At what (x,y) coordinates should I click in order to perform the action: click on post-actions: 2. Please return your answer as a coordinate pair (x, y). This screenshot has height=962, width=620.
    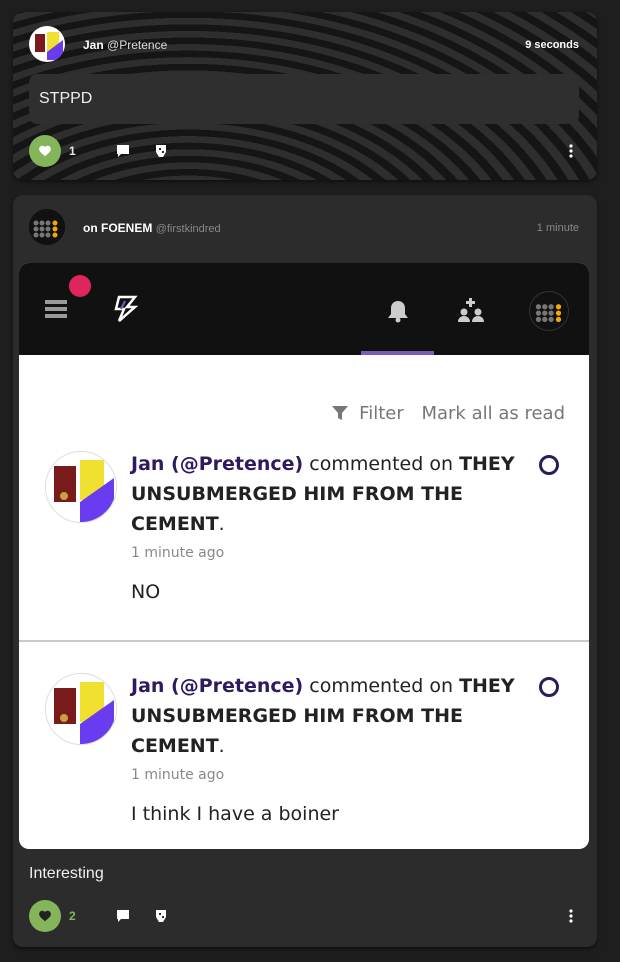
    Looking at the image, I should click on (304, 916).